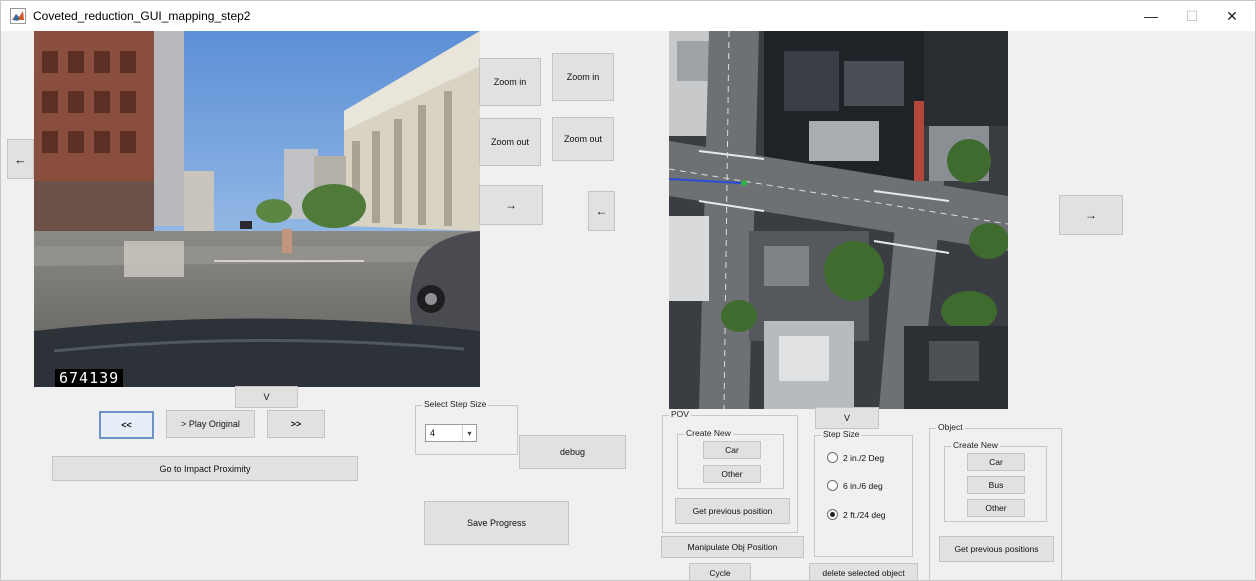  What do you see at coordinates (20, 159) in the screenshot?
I see `prev-image-button: ←` at bounding box center [20, 159].